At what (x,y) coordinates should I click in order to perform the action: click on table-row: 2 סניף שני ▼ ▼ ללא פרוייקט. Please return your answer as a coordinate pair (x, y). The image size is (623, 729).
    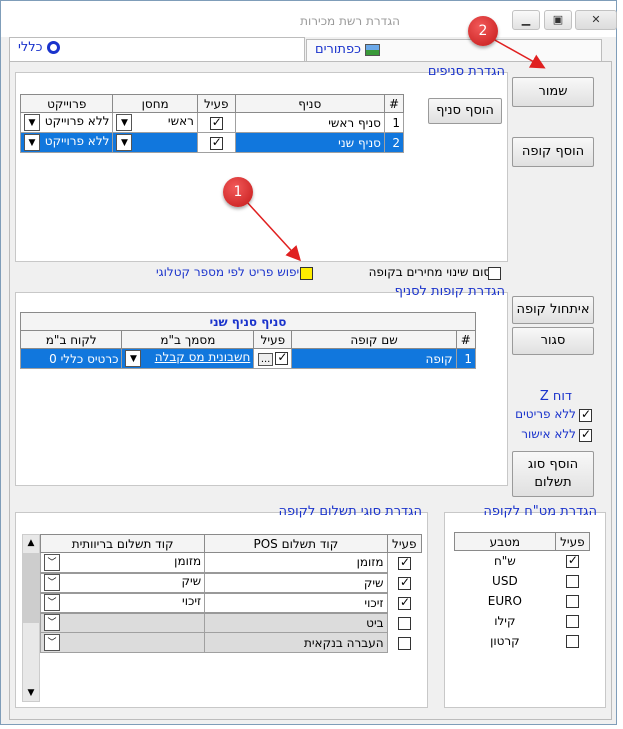
    Looking at the image, I should click on (212, 142).